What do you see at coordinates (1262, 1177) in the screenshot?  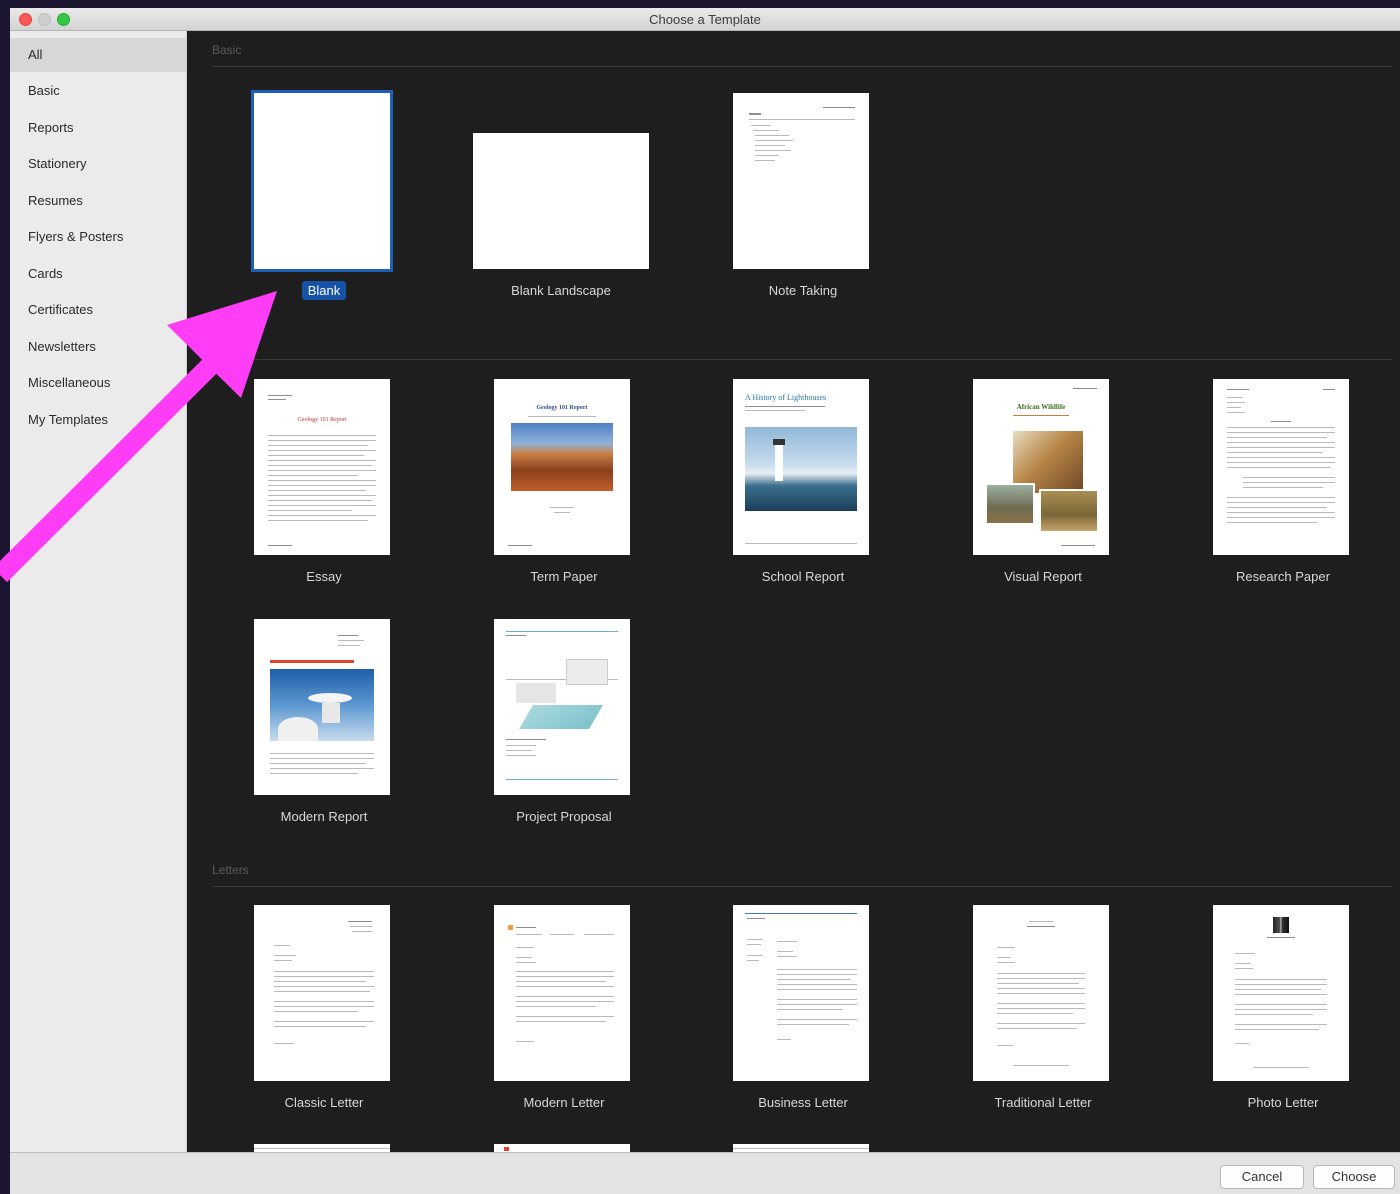 I see `cancel-button: Cancel` at bounding box center [1262, 1177].